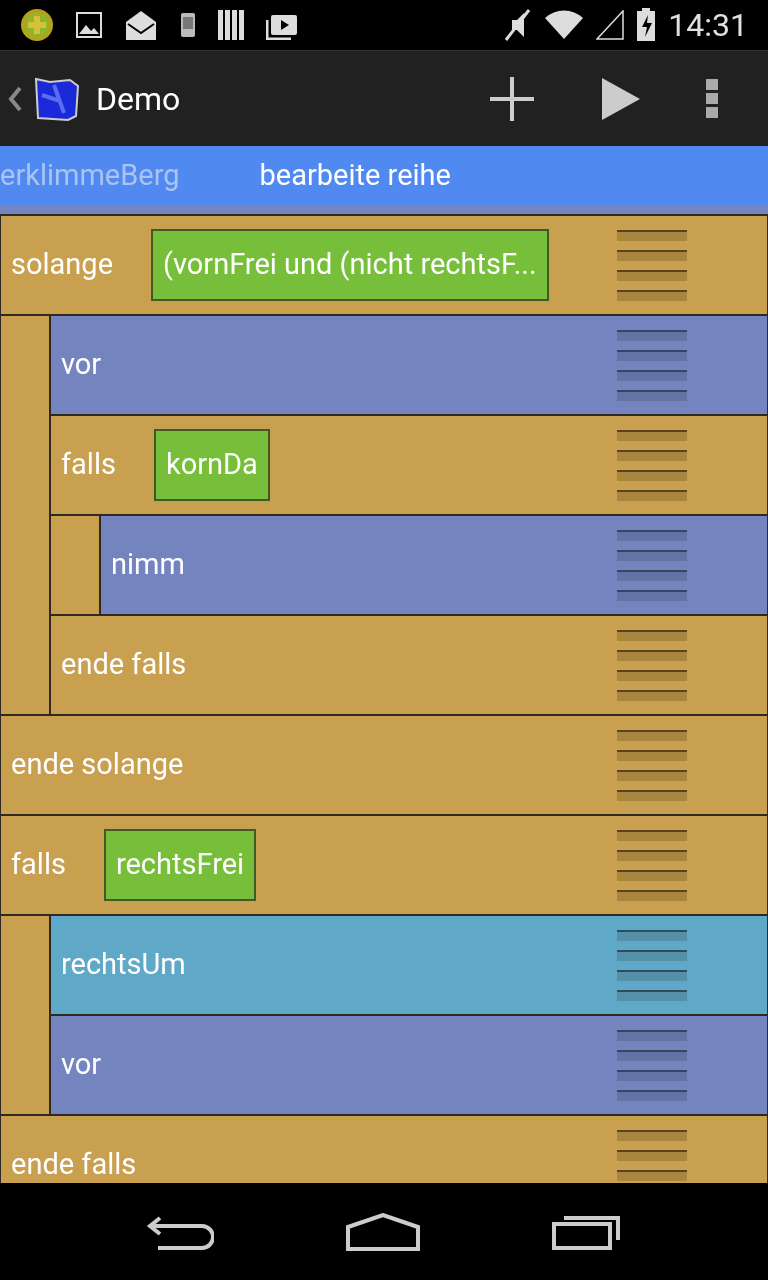 This screenshot has height=1280, width=768. I want to click on tab: bearbeite reihe, so click(355, 175).